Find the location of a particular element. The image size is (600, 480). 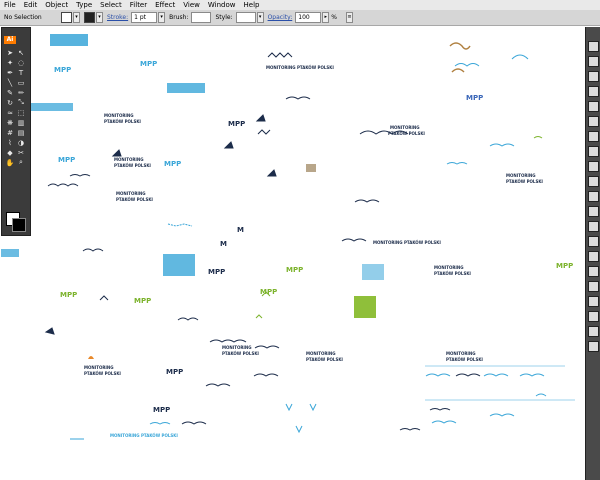

fill-dropdown-icon: ▾ is located at coordinates (76, 17).